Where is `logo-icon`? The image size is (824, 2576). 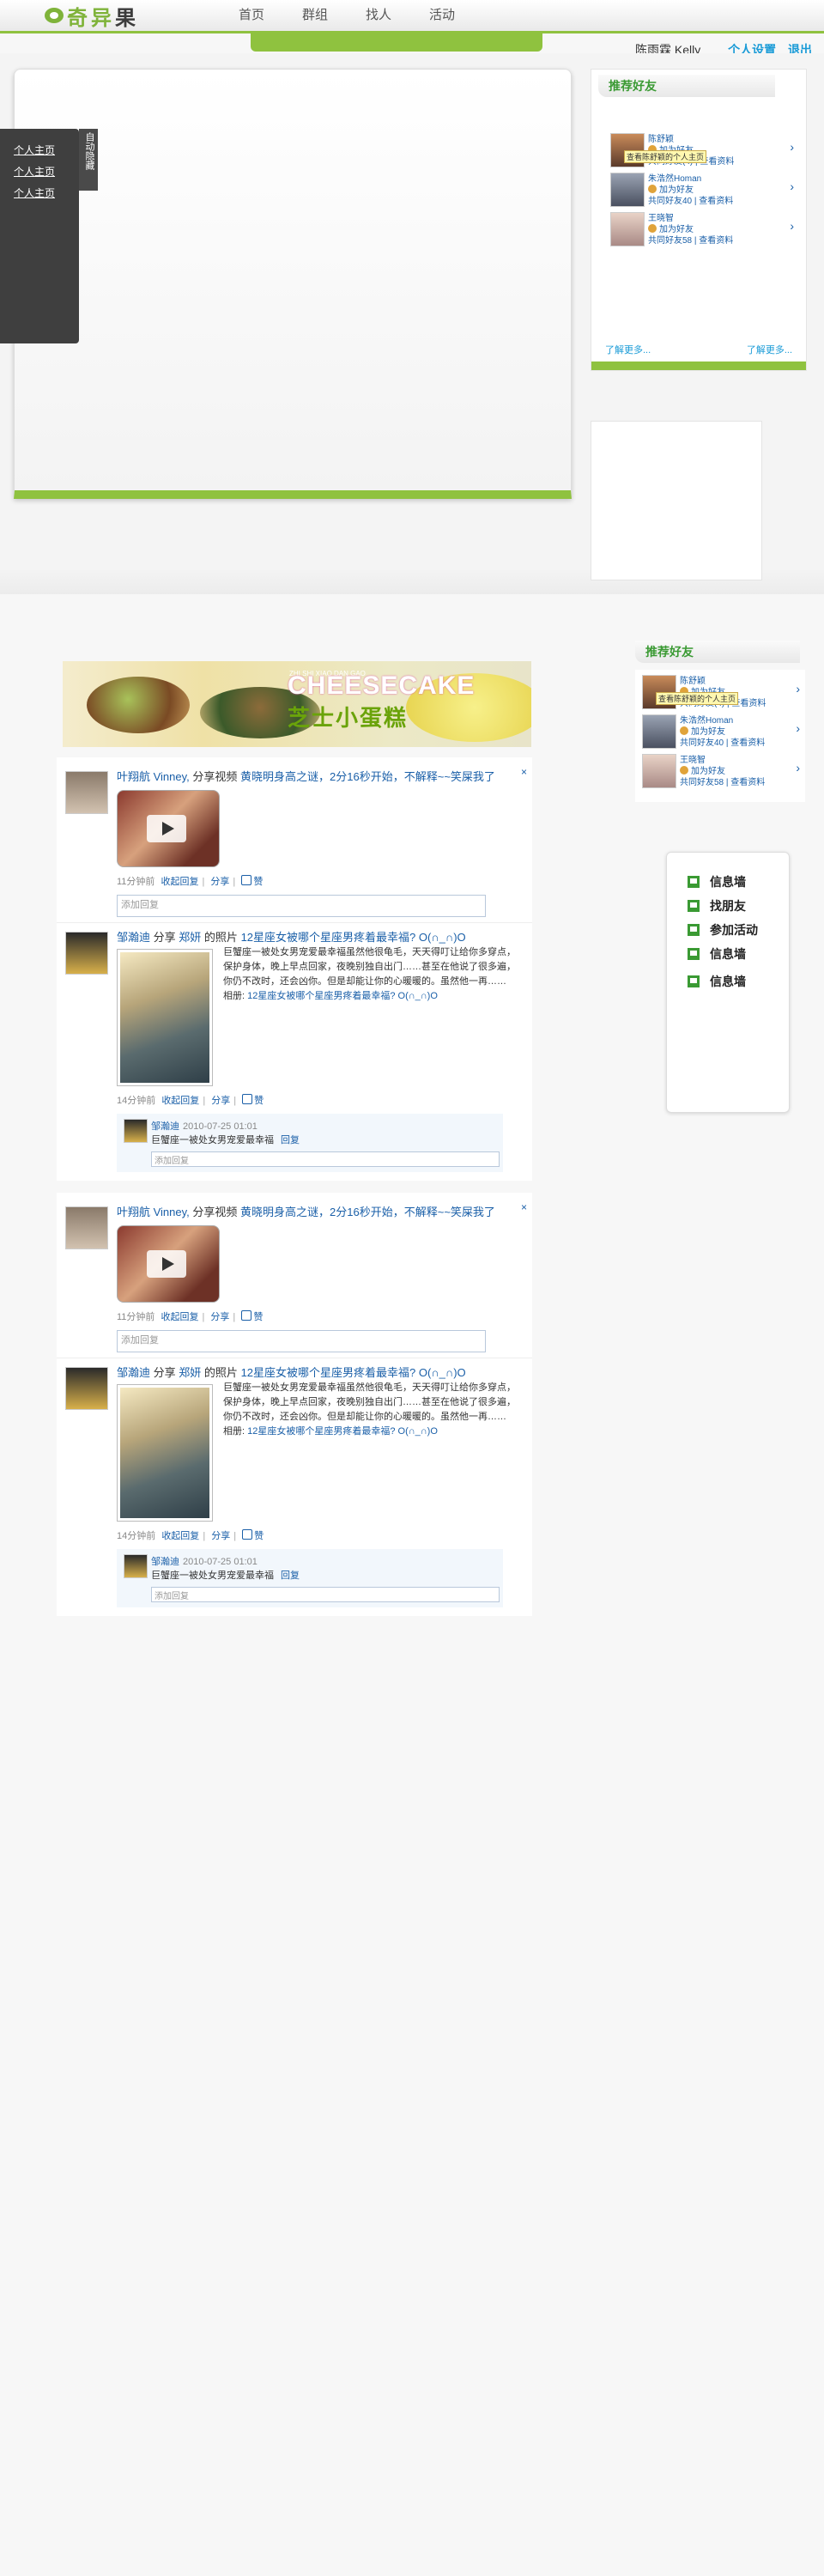
logo-icon is located at coordinates (54, 15).